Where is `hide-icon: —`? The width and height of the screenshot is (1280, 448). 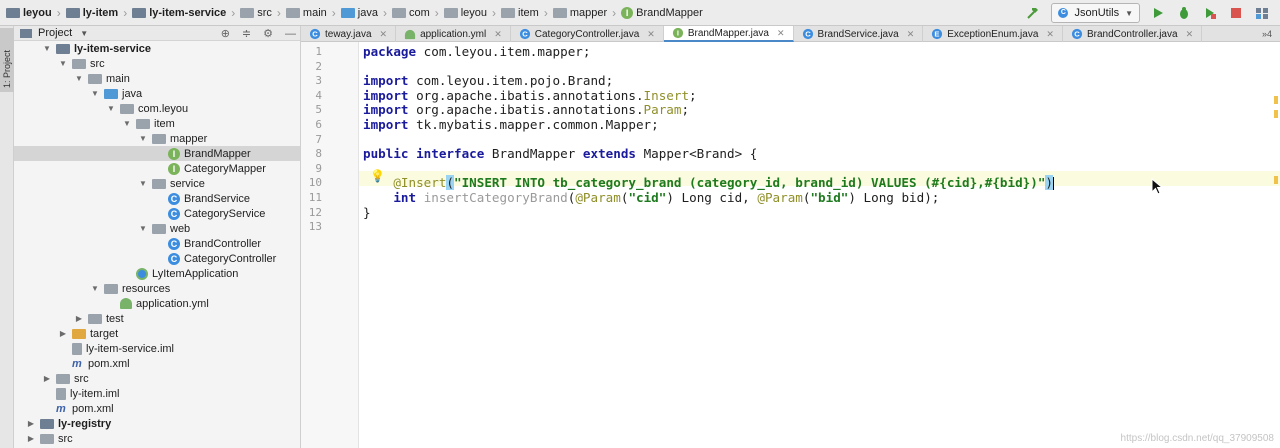 hide-icon: — is located at coordinates (290, 34).